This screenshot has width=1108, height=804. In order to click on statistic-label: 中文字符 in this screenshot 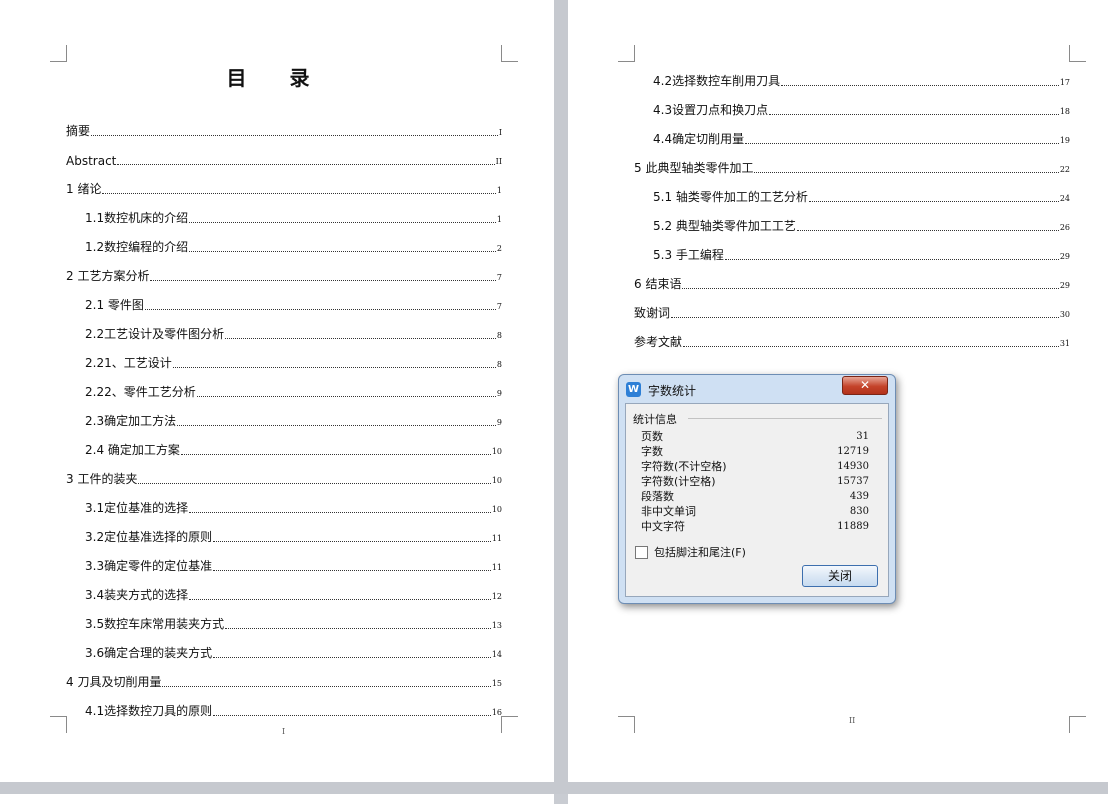, I will do `click(663, 526)`.